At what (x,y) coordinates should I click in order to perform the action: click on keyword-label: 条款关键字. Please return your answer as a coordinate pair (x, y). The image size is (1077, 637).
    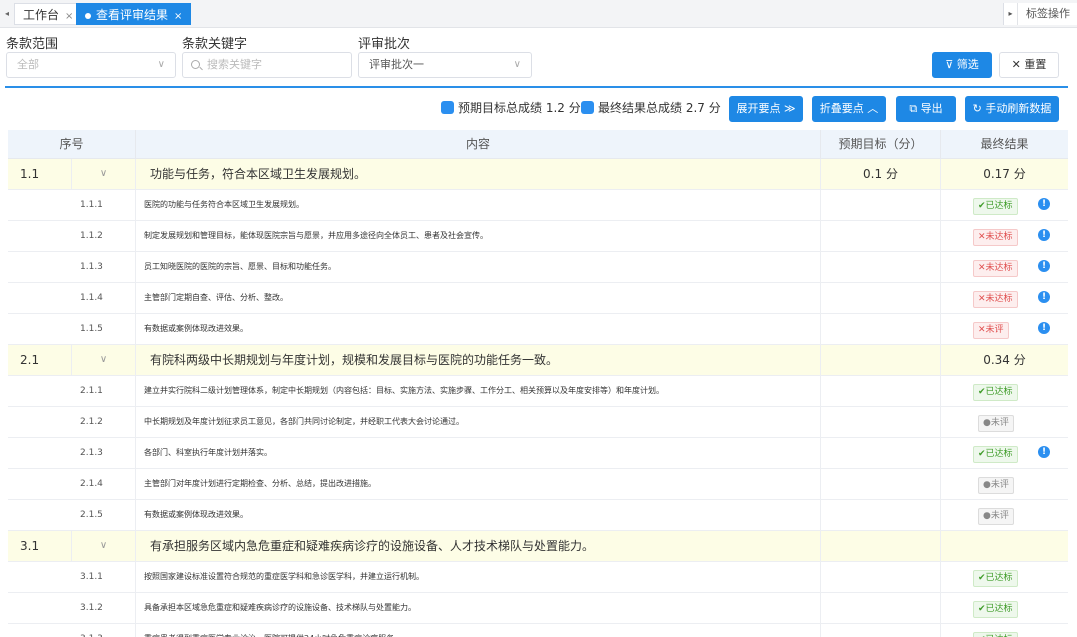
    Looking at the image, I should click on (215, 44).